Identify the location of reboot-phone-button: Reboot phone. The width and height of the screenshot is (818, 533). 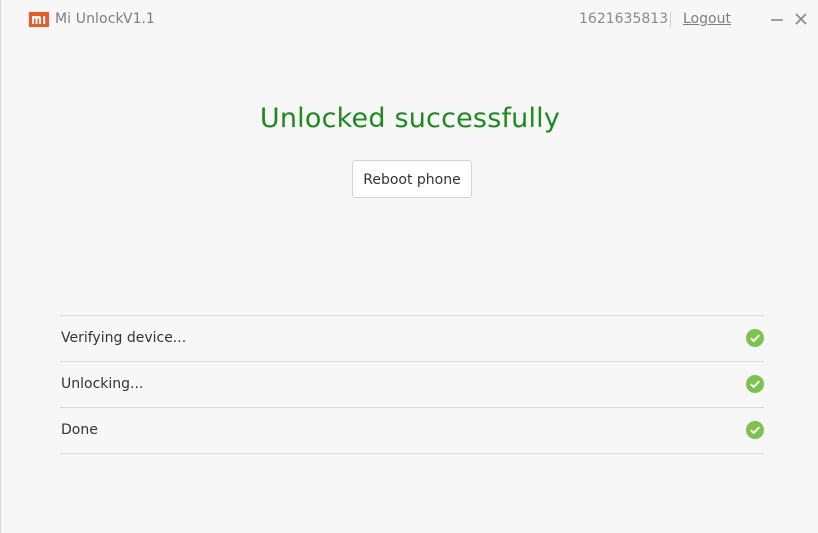
(412, 179).